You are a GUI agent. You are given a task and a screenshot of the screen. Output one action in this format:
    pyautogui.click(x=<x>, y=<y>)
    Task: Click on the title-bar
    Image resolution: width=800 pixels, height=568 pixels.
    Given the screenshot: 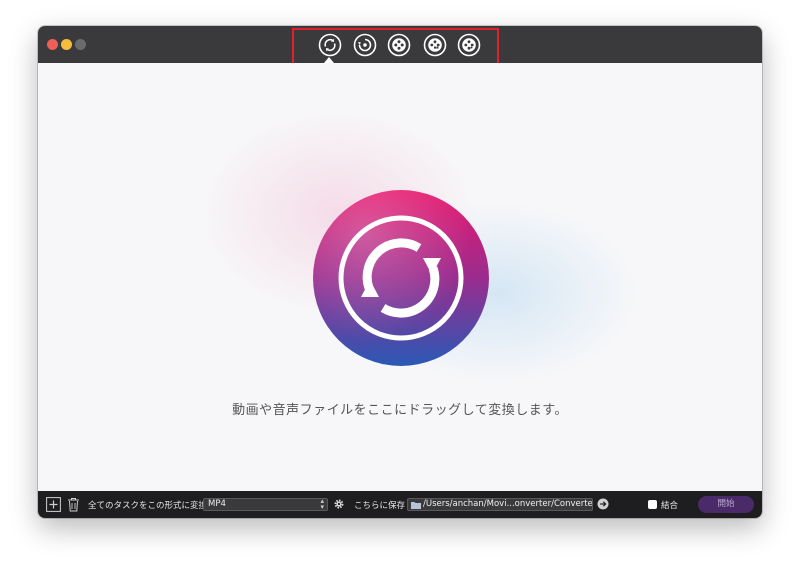 What is the action you would take?
    pyautogui.click(x=400, y=47)
    